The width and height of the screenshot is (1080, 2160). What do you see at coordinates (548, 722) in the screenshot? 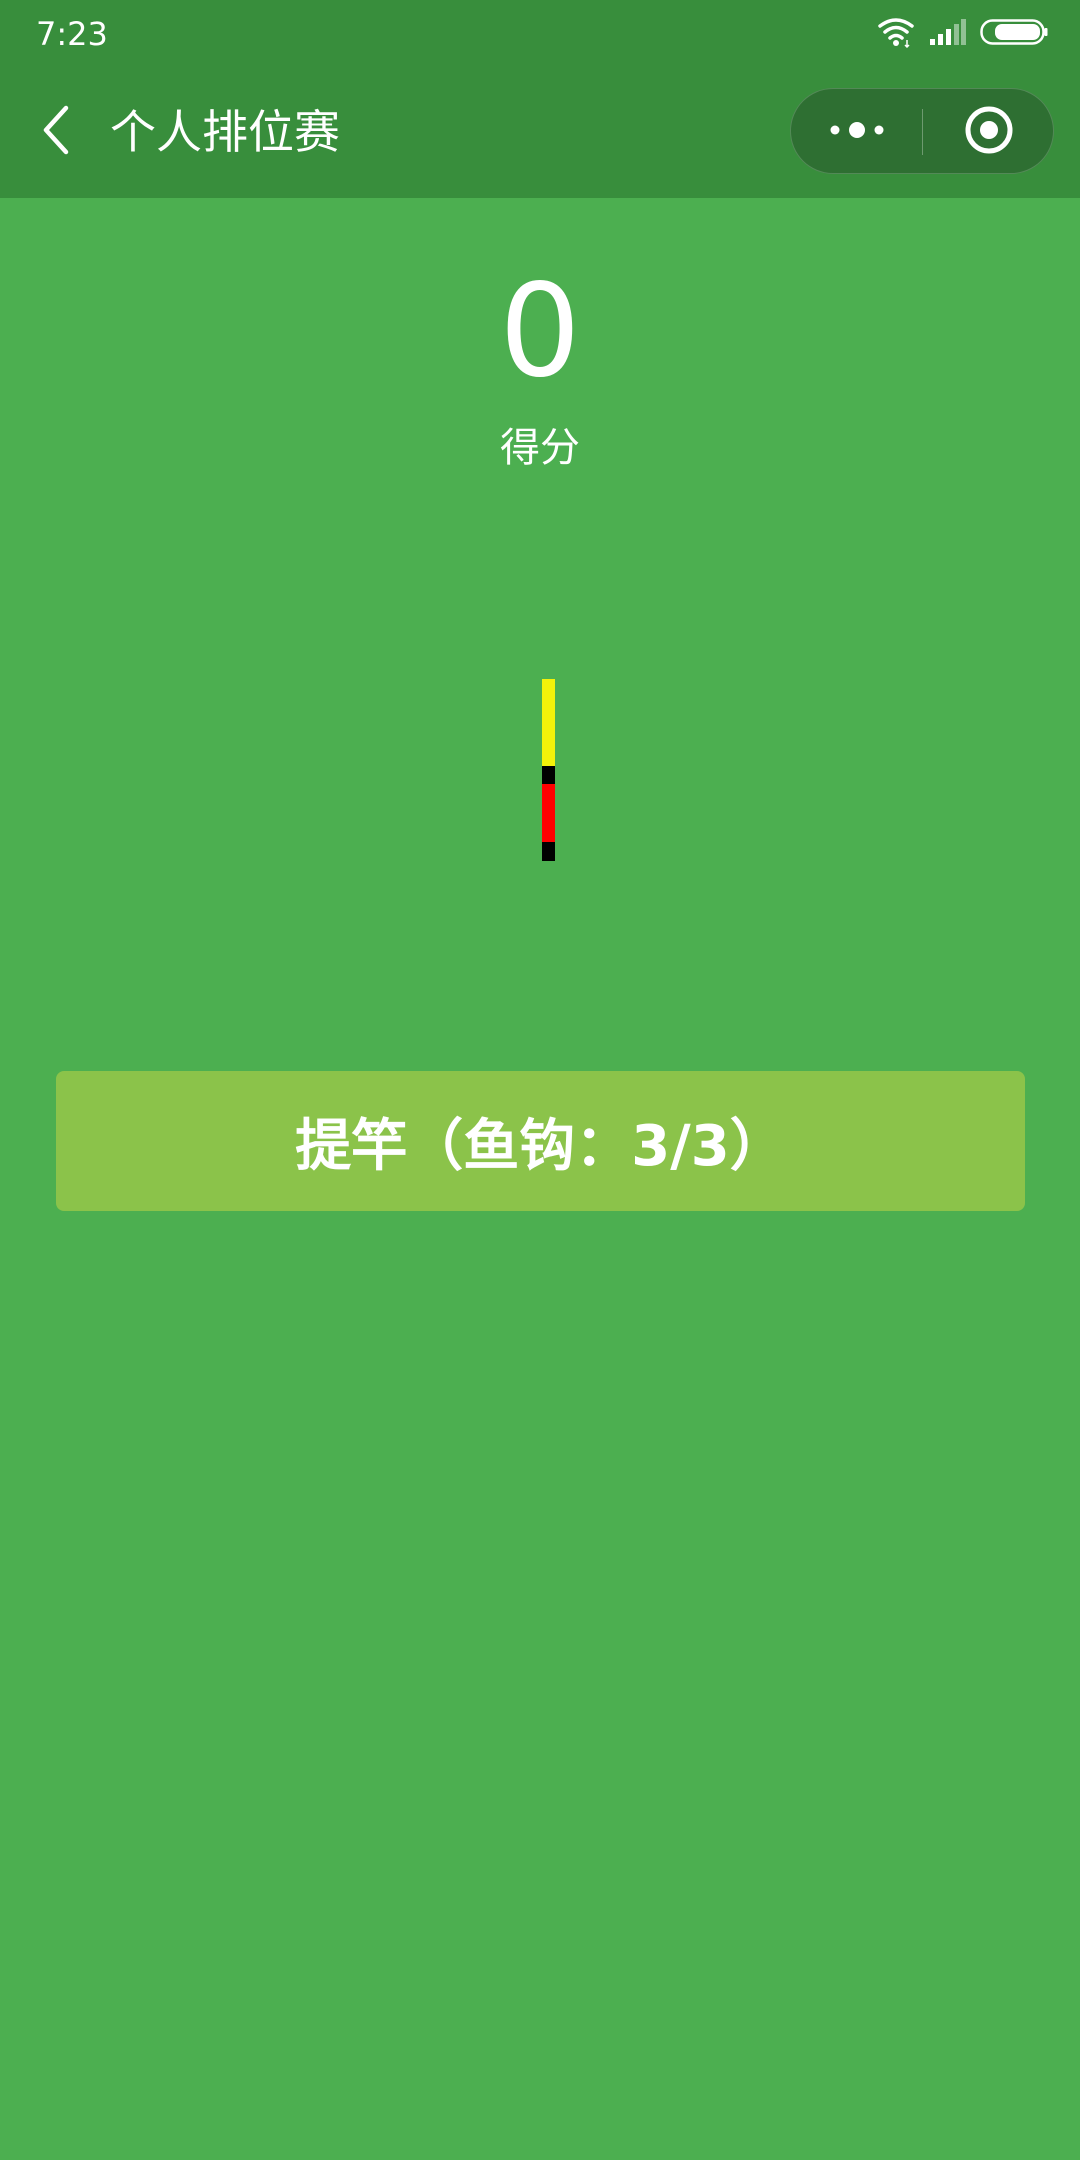
I see `meter-segment-yellow` at bounding box center [548, 722].